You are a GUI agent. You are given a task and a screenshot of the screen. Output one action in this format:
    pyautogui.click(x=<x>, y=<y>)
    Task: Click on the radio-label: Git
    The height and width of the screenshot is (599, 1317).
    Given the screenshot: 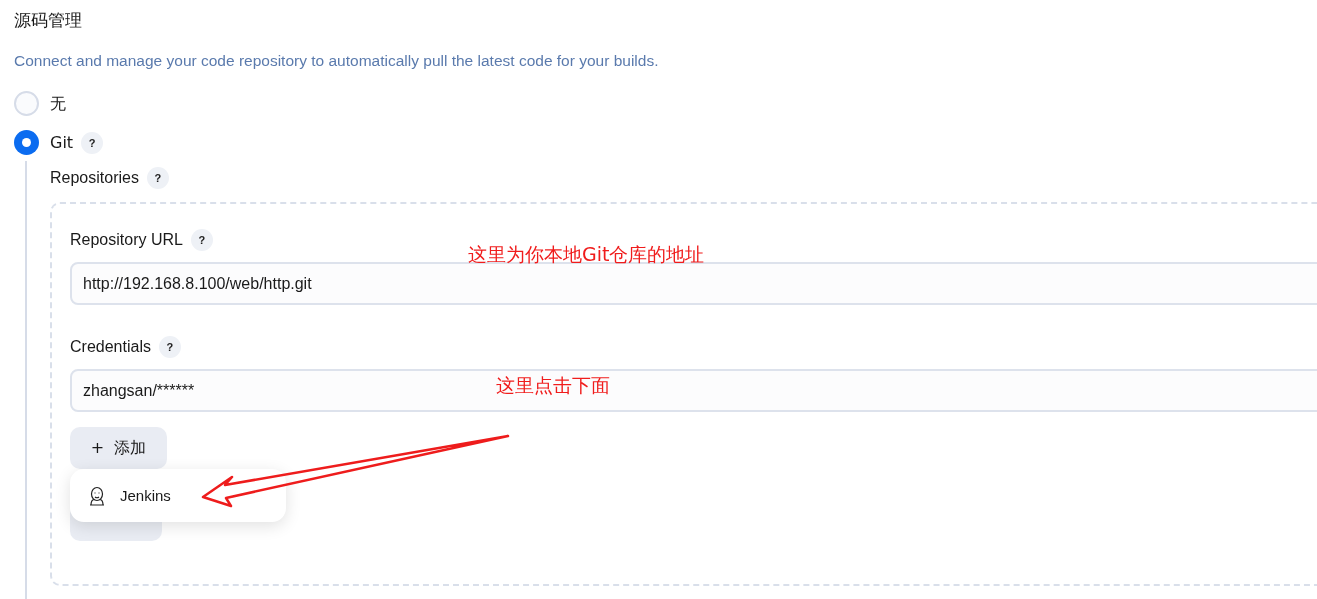 What is the action you would take?
    pyautogui.click(x=62, y=142)
    